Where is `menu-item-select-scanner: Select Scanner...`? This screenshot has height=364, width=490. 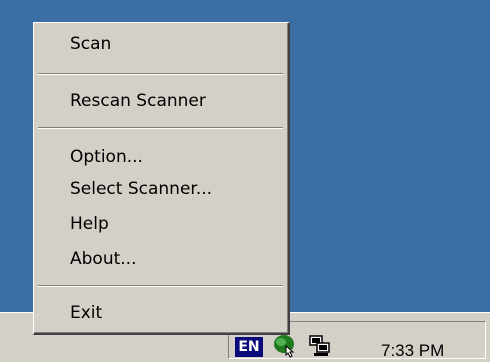 menu-item-select-scanner: Select Scanner... is located at coordinates (141, 189).